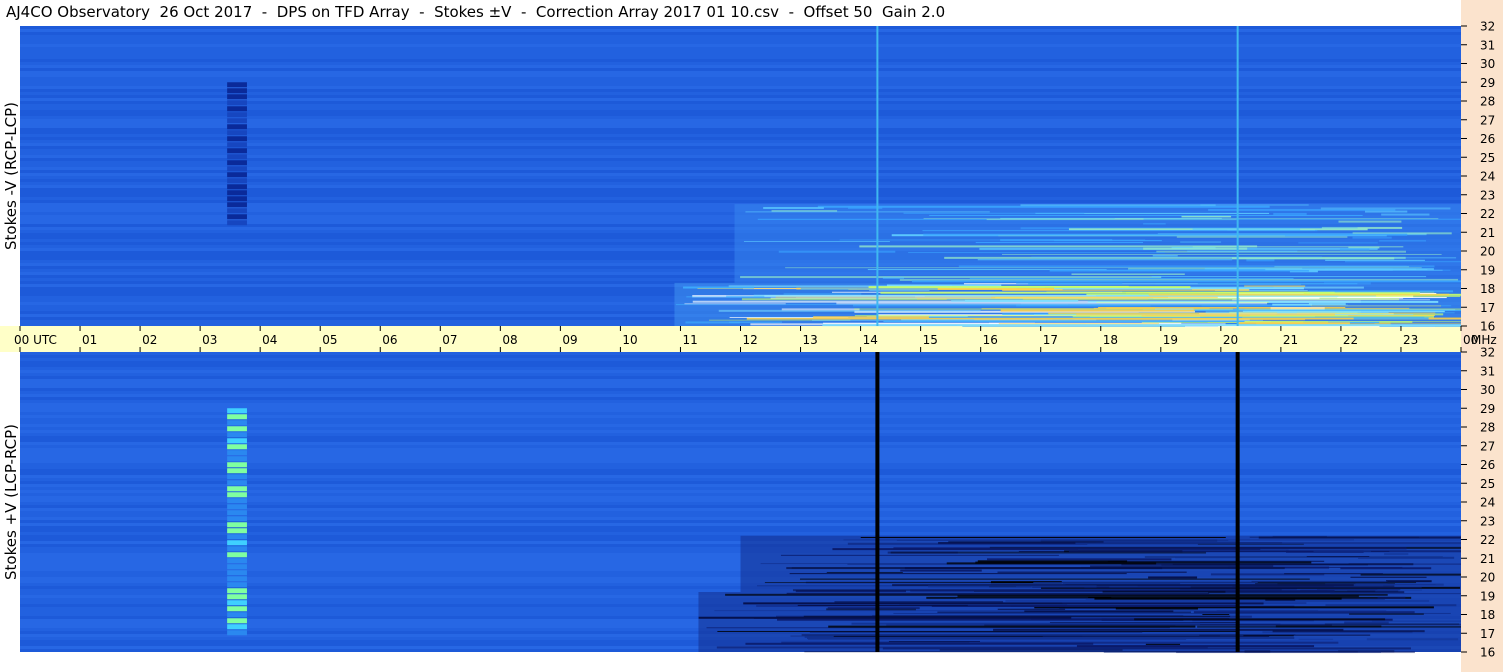 The image size is (1503, 672). Describe the element at coordinates (389, 340) in the screenshot. I see `time-tick-label: 06` at that location.